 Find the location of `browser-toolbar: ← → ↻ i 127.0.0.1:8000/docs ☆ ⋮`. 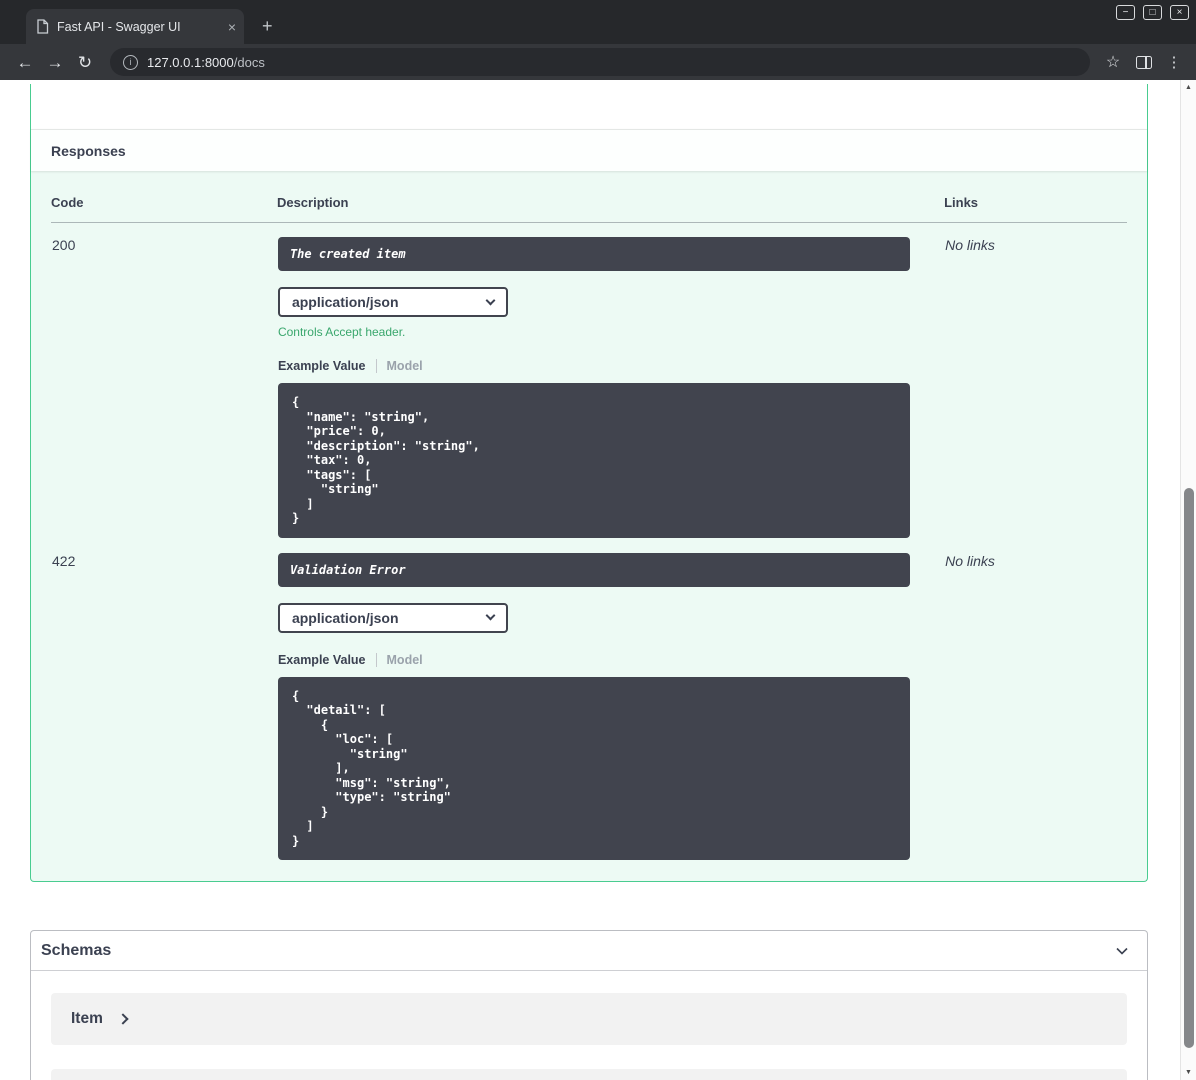

browser-toolbar: ← → ↻ i 127.0.0.1:8000/docs ☆ ⋮ is located at coordinates (598, 62).